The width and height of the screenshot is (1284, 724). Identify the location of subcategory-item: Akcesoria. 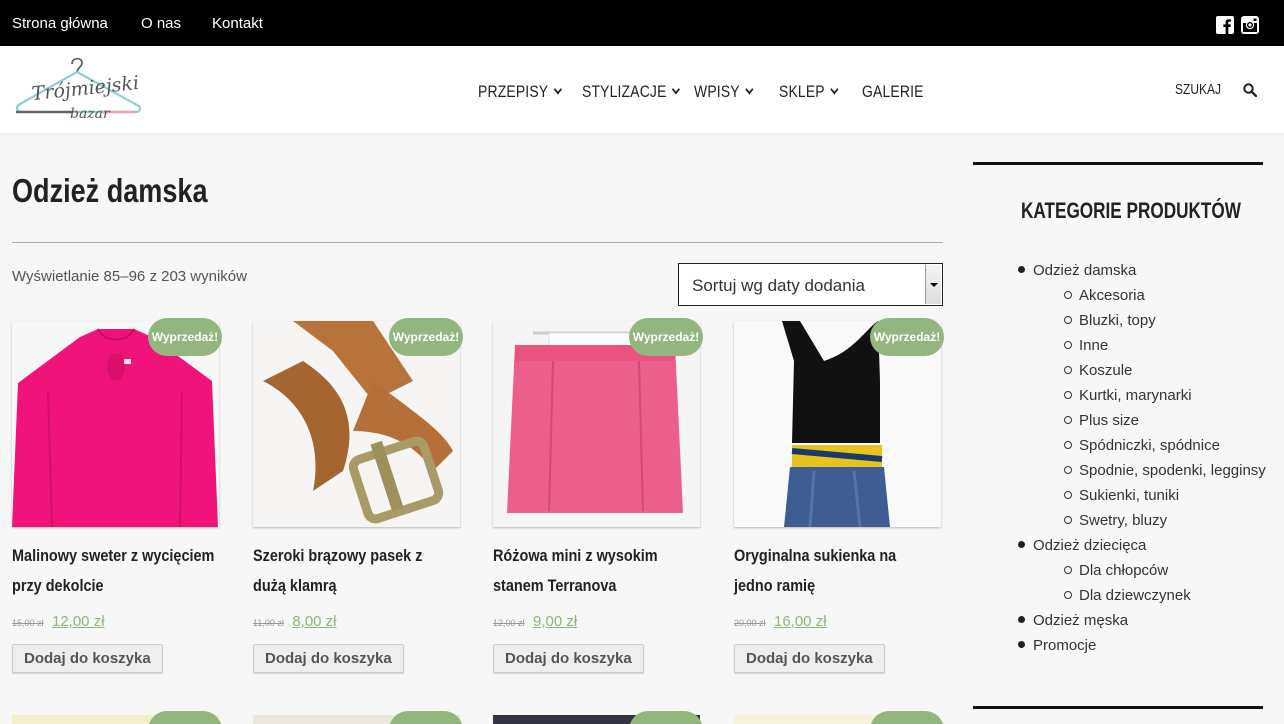
(1149, 295).